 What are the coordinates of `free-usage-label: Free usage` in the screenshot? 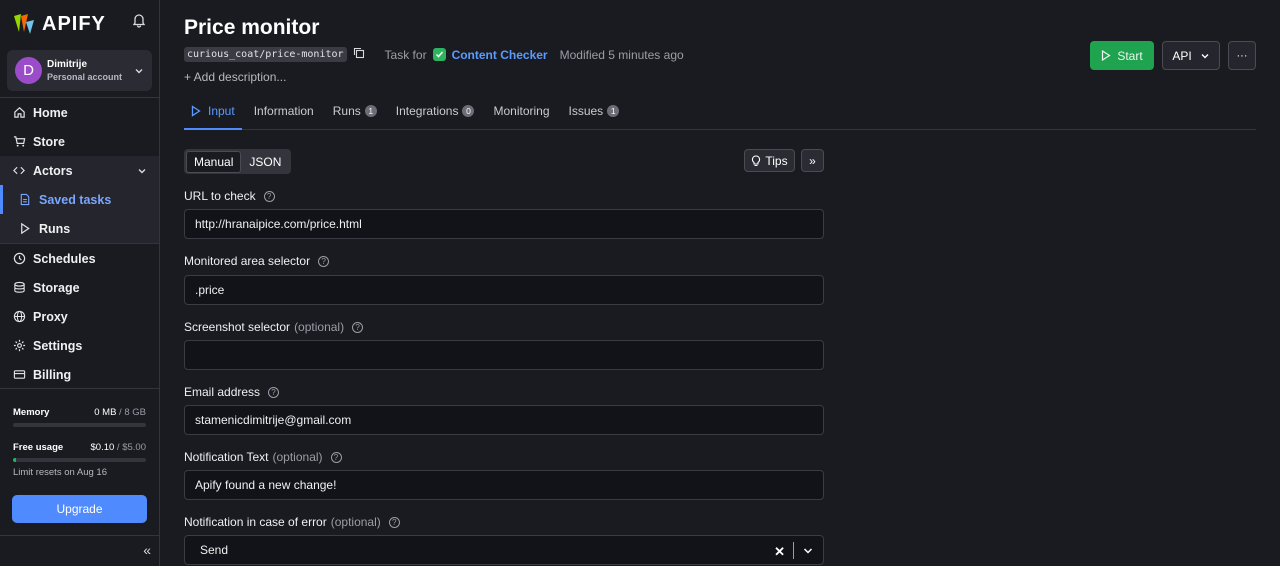 It's located at (38, 447).